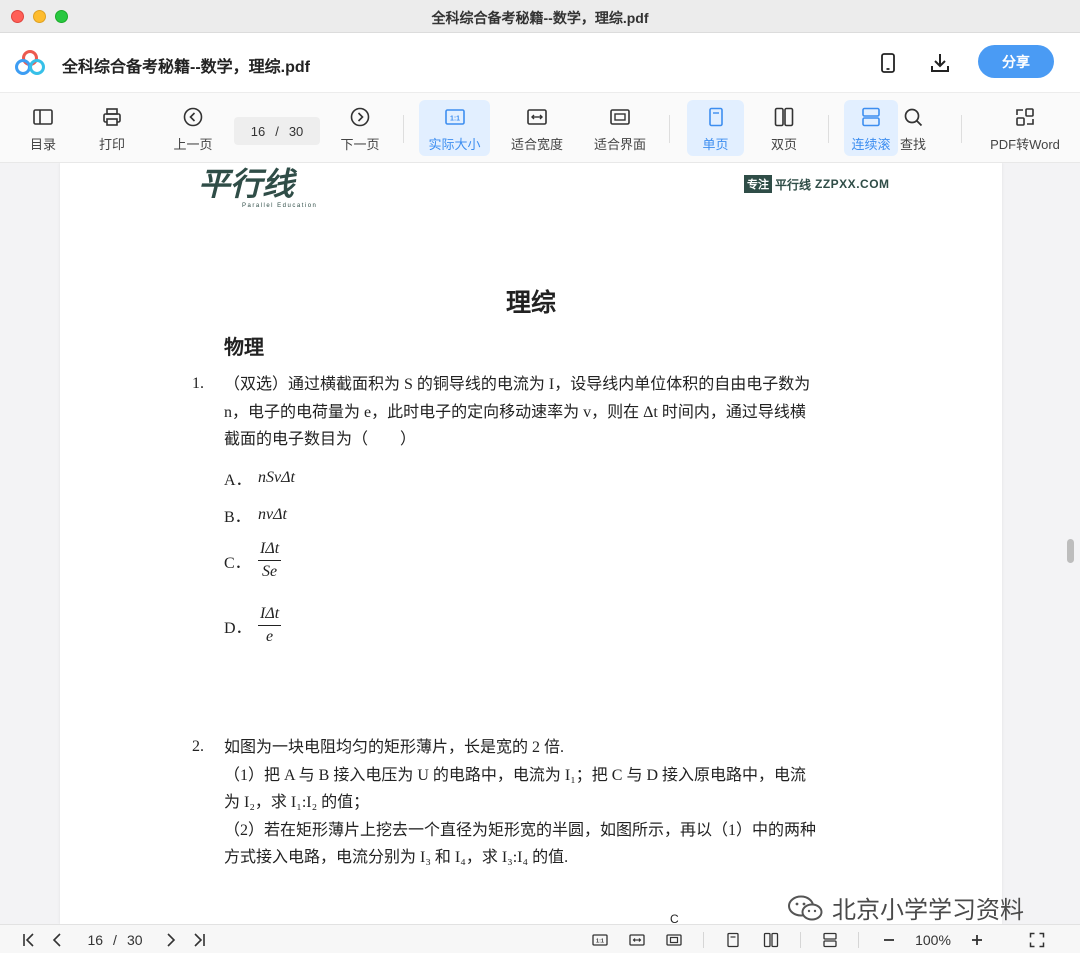  I want to click on fit-page-icon, so click(674, 940).